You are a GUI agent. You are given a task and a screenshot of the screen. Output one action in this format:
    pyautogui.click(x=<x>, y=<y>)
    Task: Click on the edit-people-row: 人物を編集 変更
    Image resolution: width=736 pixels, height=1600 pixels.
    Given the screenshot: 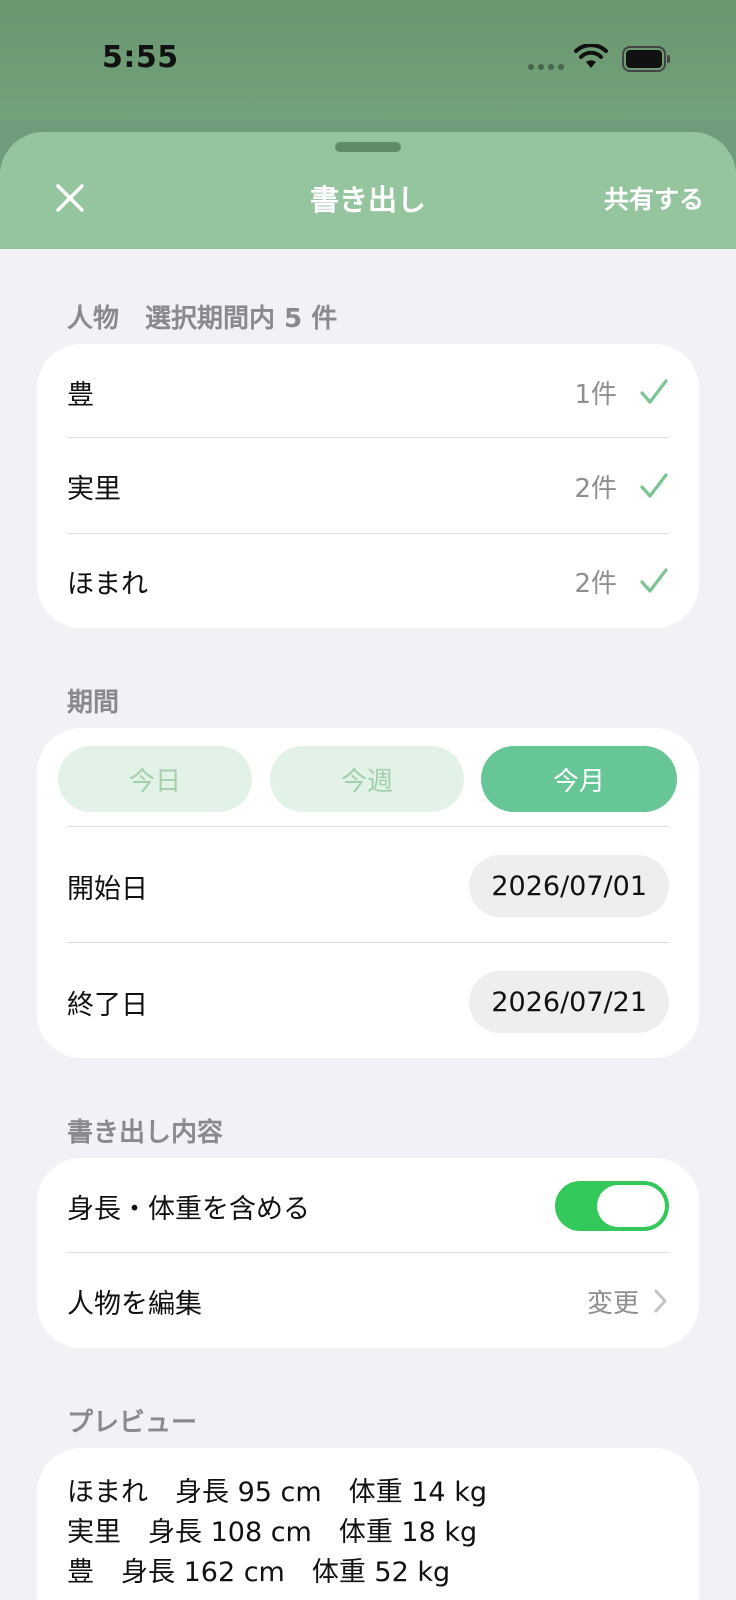 What is the action you would take?
    pyautogui.click(x=368, y=1301)
    